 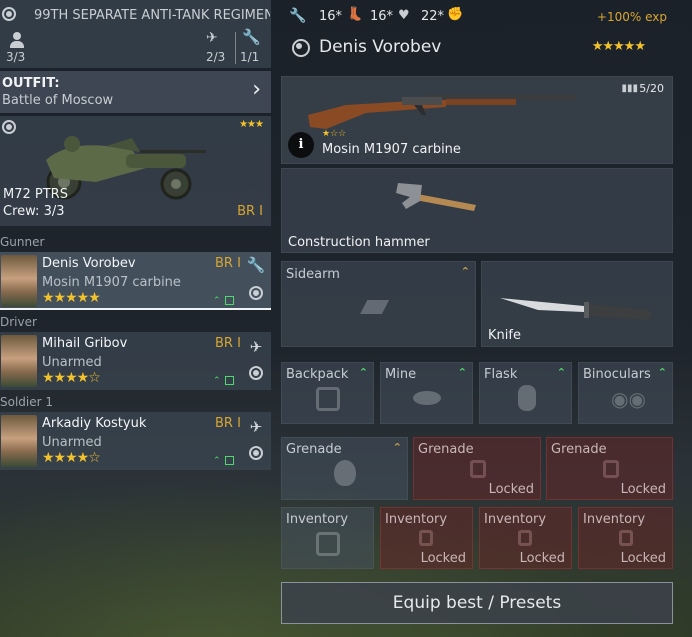 I want to click on exp-bonus: +100% exp, so click(x=631, y=17).